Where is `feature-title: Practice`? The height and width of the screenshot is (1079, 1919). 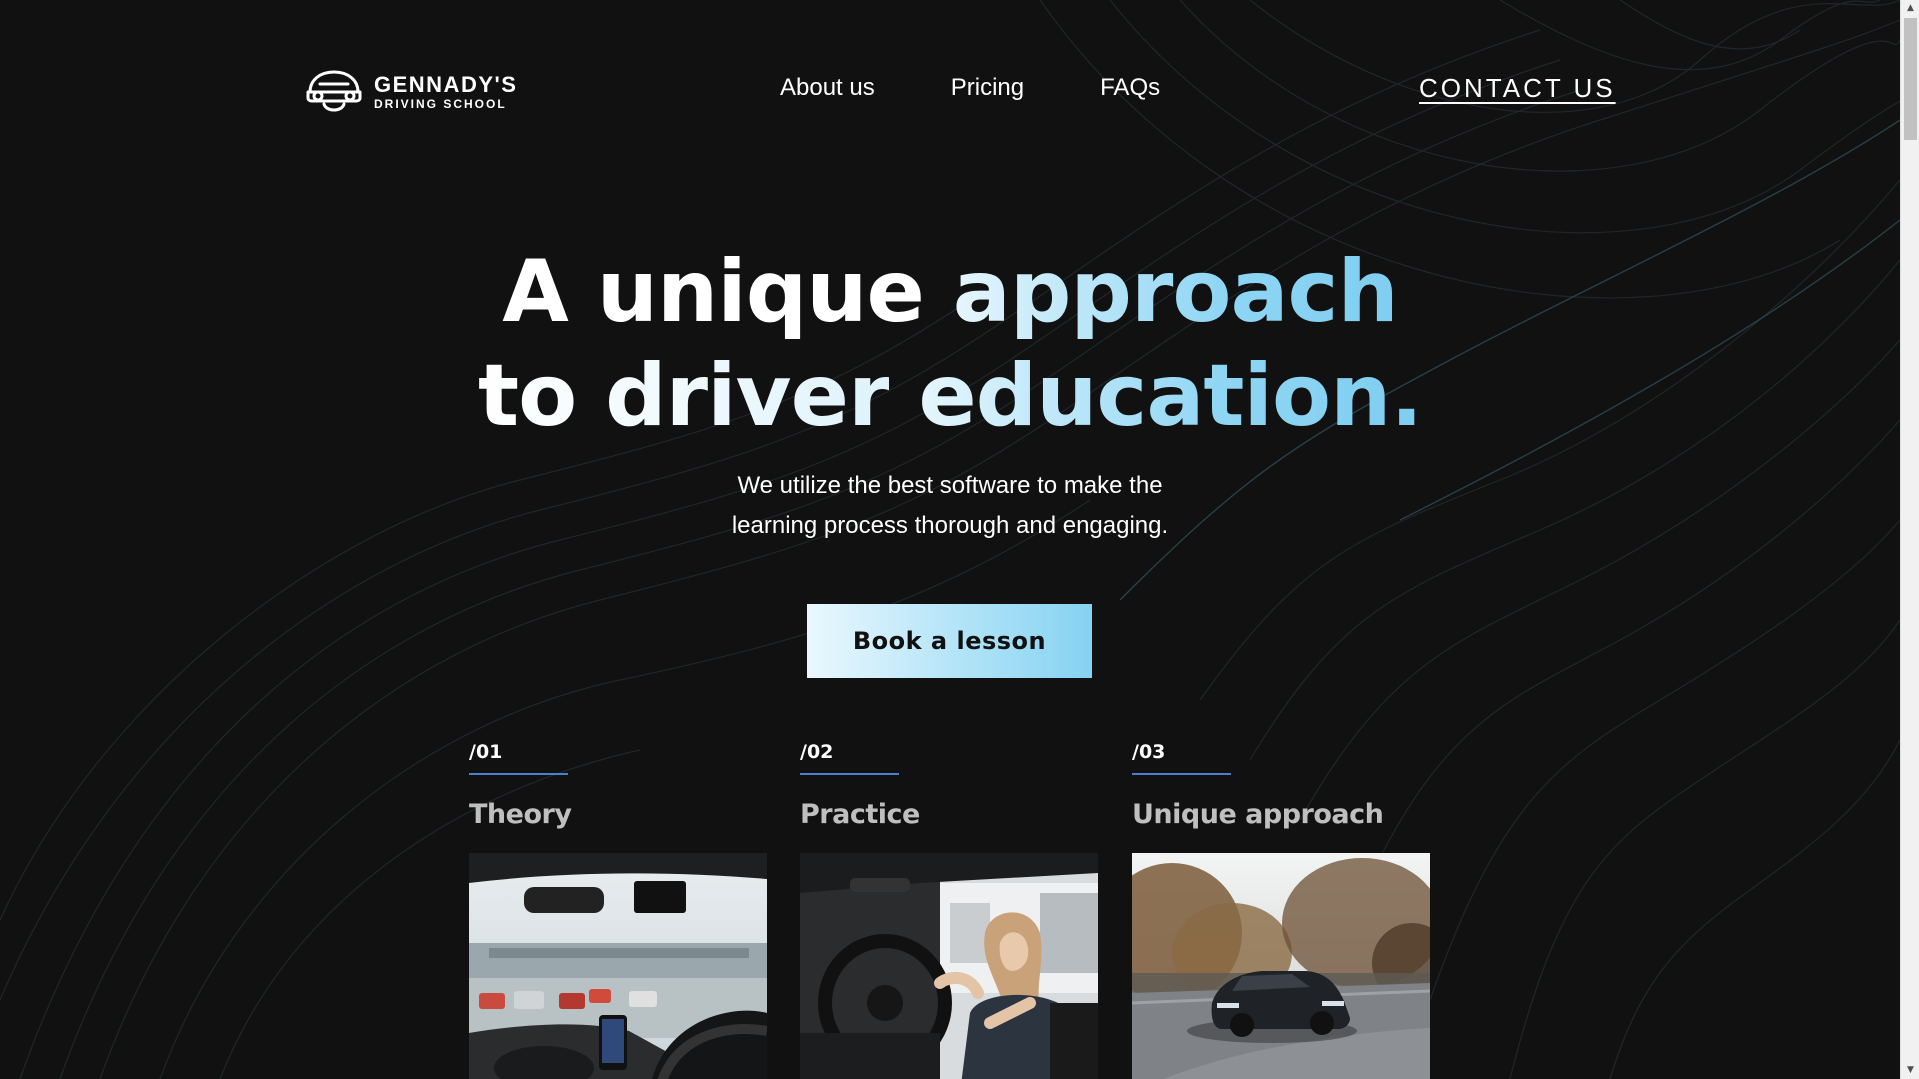 feature-title: Practice is located at coordinates (860, 814).